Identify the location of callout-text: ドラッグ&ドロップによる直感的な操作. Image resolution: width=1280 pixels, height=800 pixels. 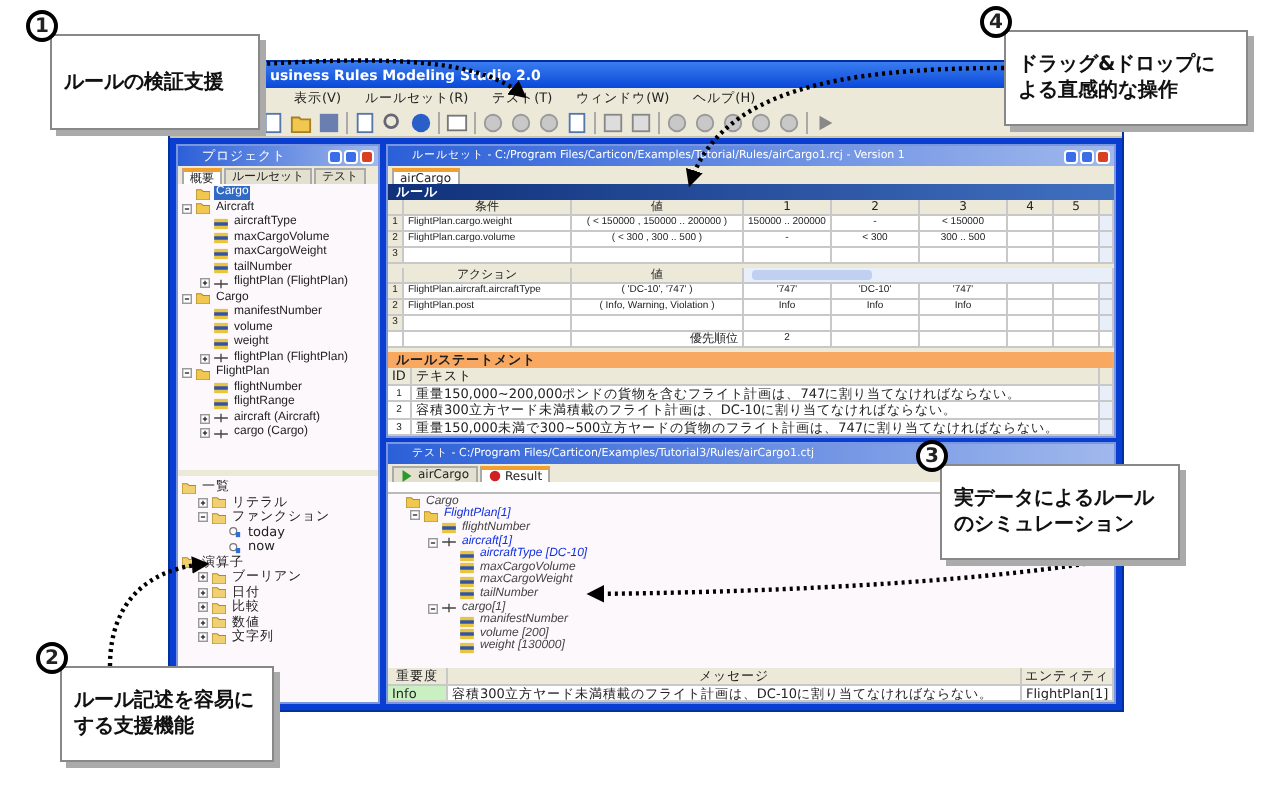
(1118, 78).